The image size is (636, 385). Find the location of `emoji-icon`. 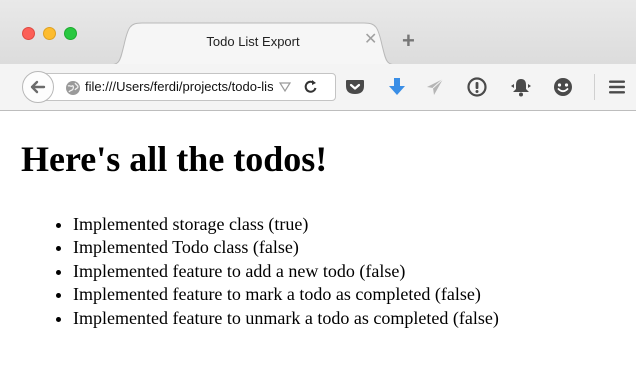

emoji-icon is located at coordinates (563, 87).